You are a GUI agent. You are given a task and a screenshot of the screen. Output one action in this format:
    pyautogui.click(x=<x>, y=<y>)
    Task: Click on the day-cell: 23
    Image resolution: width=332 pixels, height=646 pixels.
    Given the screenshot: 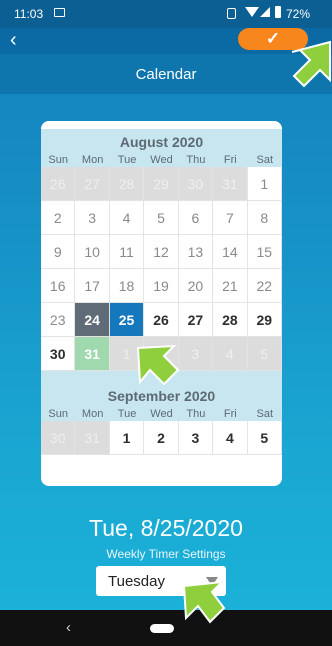 What is the action you would take?
    pyautogui.click(x=58, y=320)
    